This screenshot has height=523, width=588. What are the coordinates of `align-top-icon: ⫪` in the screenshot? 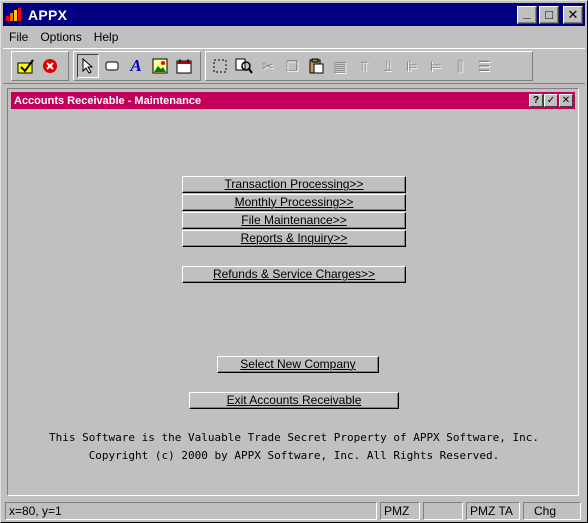 It's located at (364, 65).